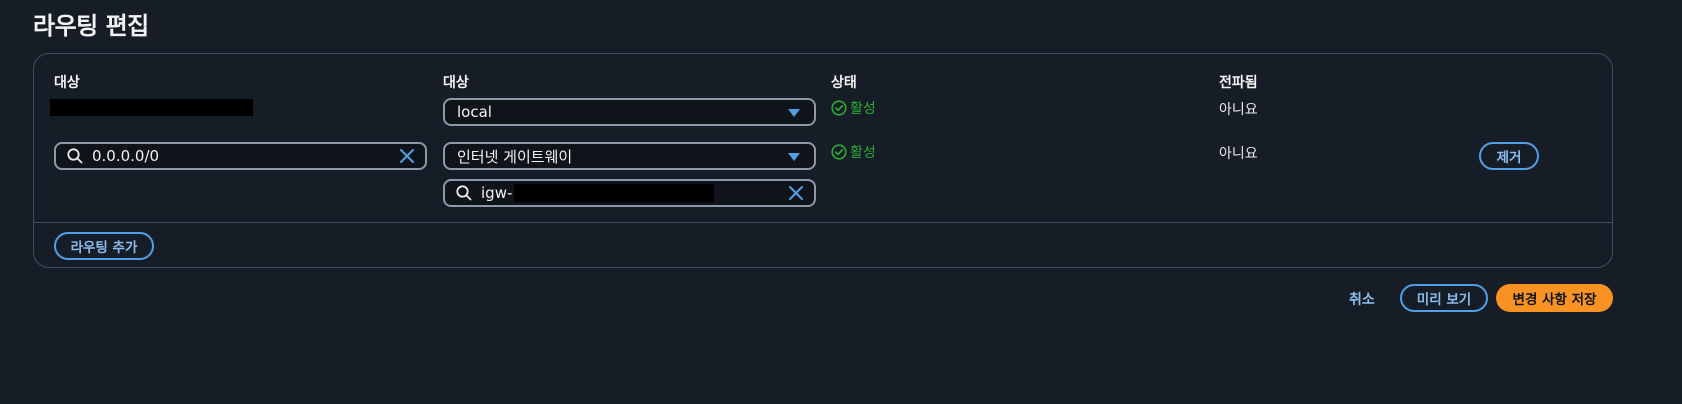 The height and width of the screenshot is (404, 1682). I want to click on target-search-value: igw-, so click(497, 193).